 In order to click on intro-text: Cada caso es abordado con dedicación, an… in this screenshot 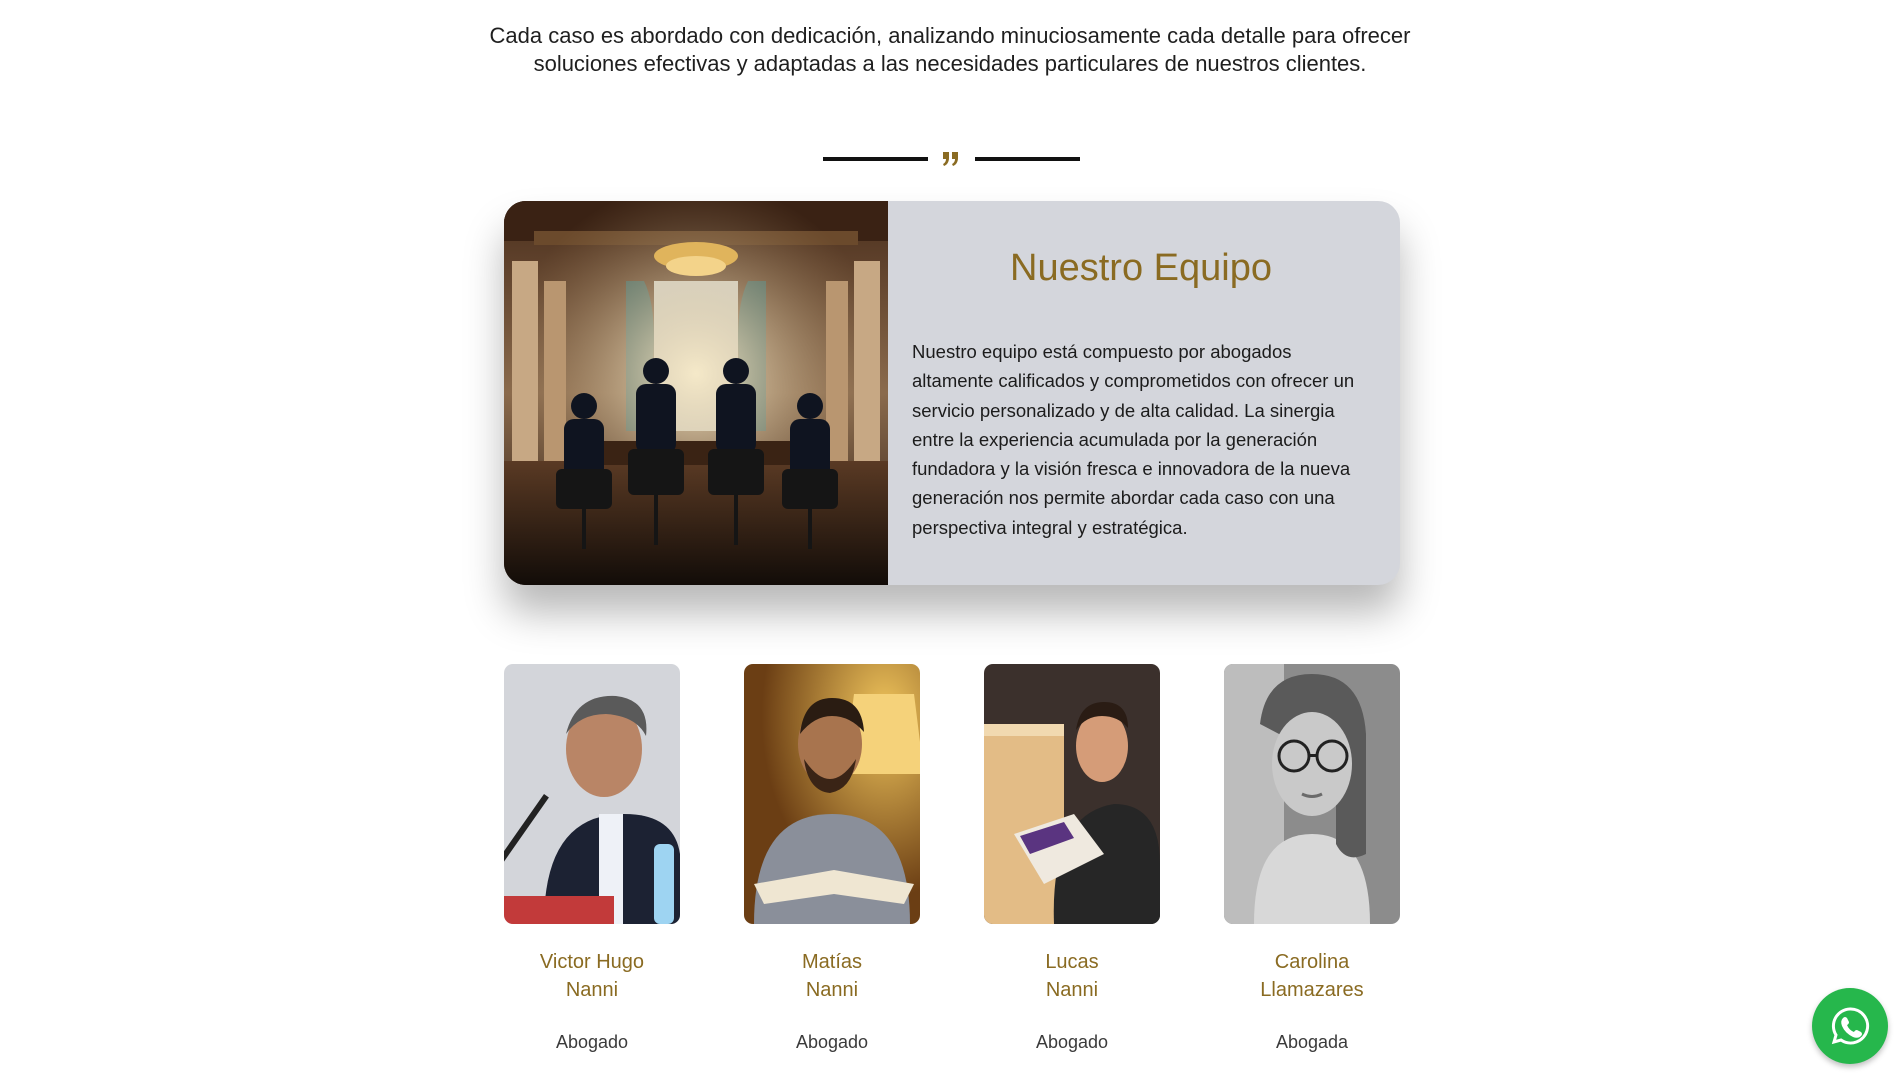, I will do `click(950, 50)`.